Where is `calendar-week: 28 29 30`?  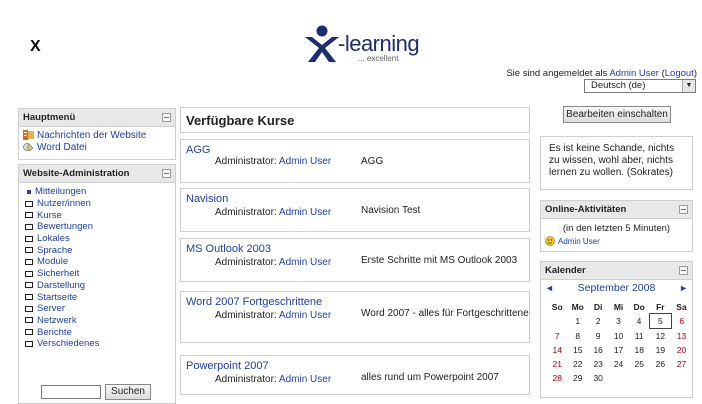 calendar-week: 28 29 30 is located at coordinates (619, 378).